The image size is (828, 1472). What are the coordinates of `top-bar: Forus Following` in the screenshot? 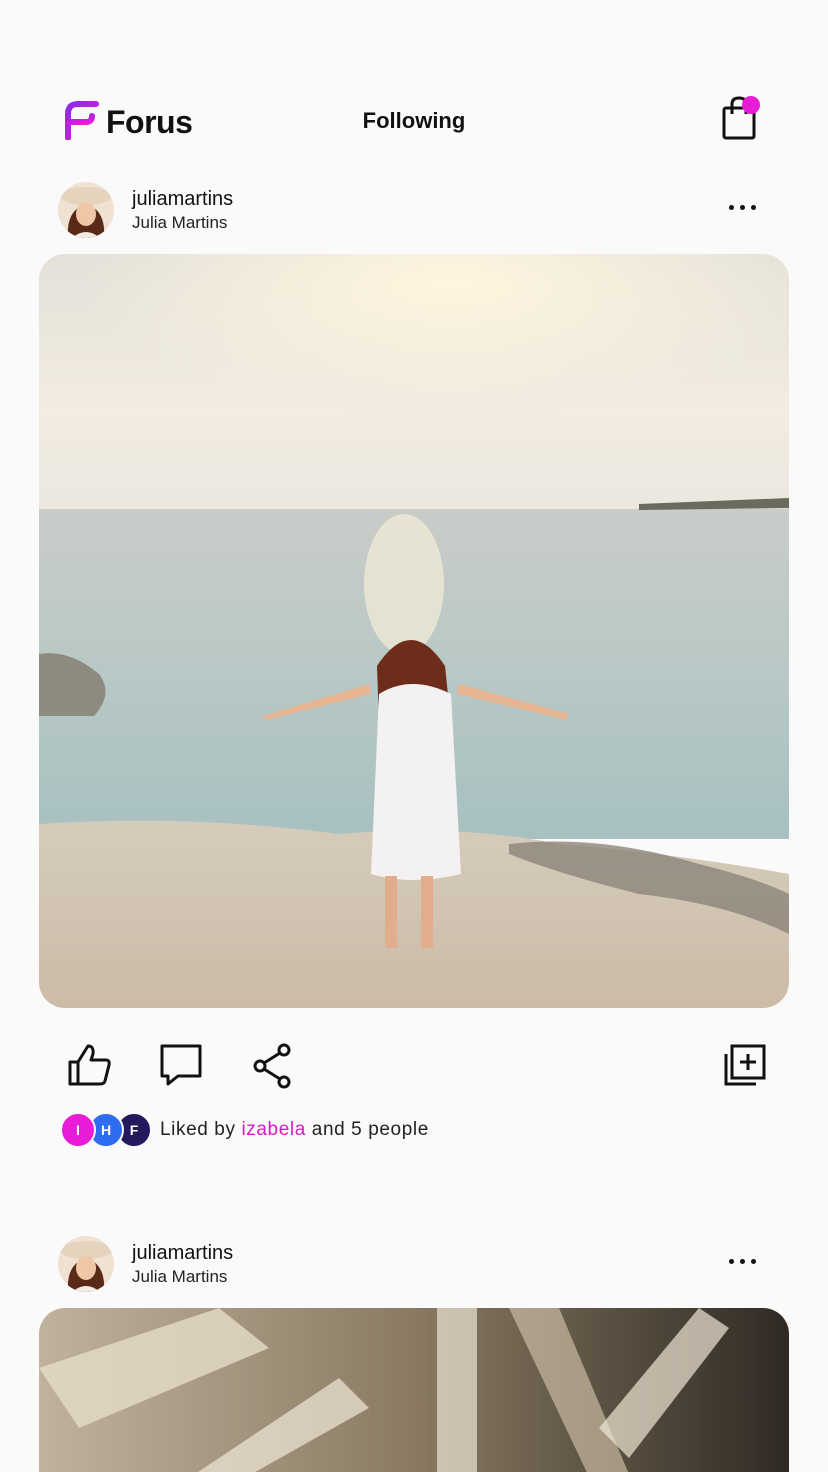 It's located at (414, 121).